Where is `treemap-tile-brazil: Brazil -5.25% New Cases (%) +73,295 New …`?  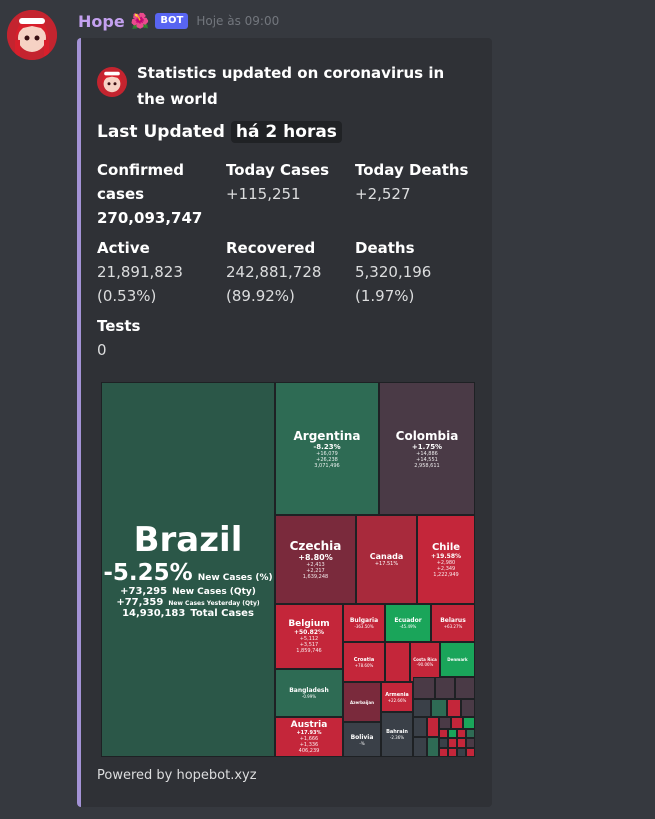
treemap-tile-brazil: Brazil -5.25% New Cases (%) +73,295 New … is located at coordinates (188, 569).